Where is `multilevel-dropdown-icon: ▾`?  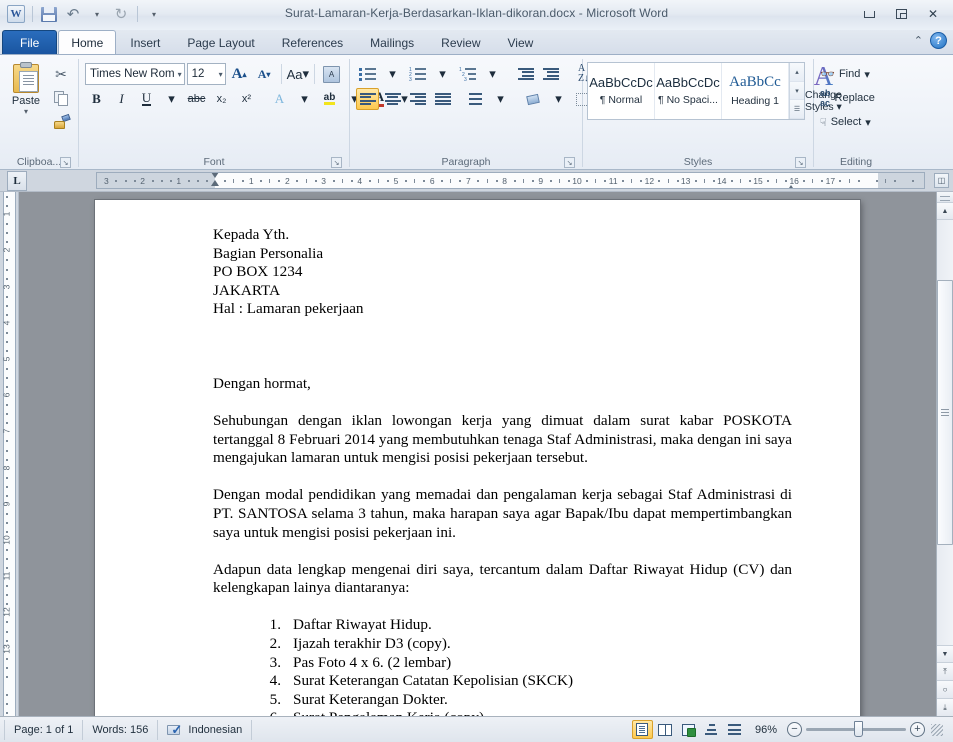
multilevel-dropdown-icon: ▾ is located at coordinates (492, 74).